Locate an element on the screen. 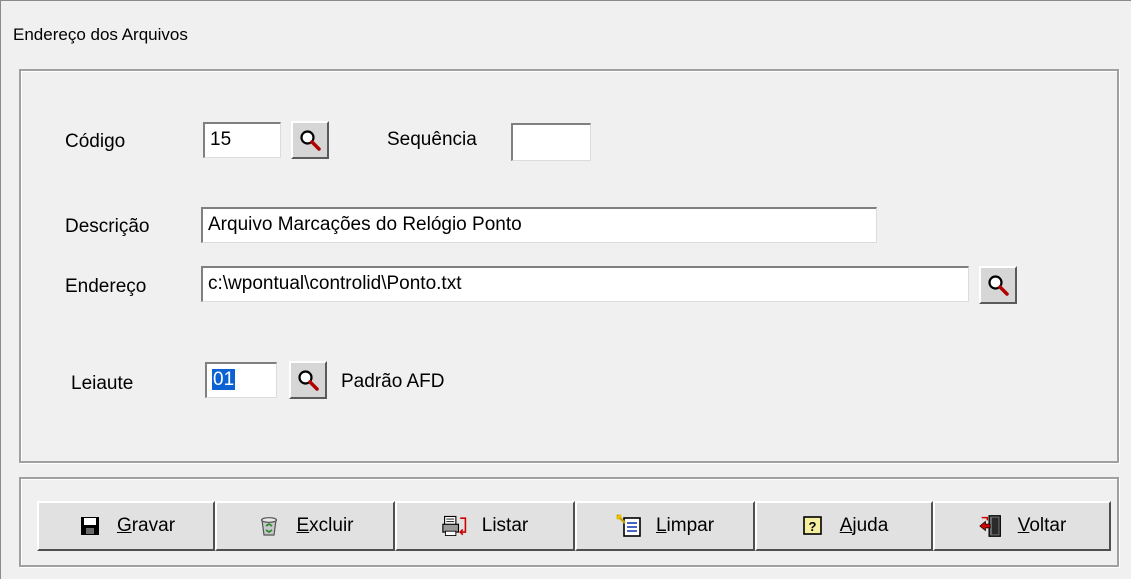  ajuda-button: ? Ajuda is located at coordinates (844, 526).